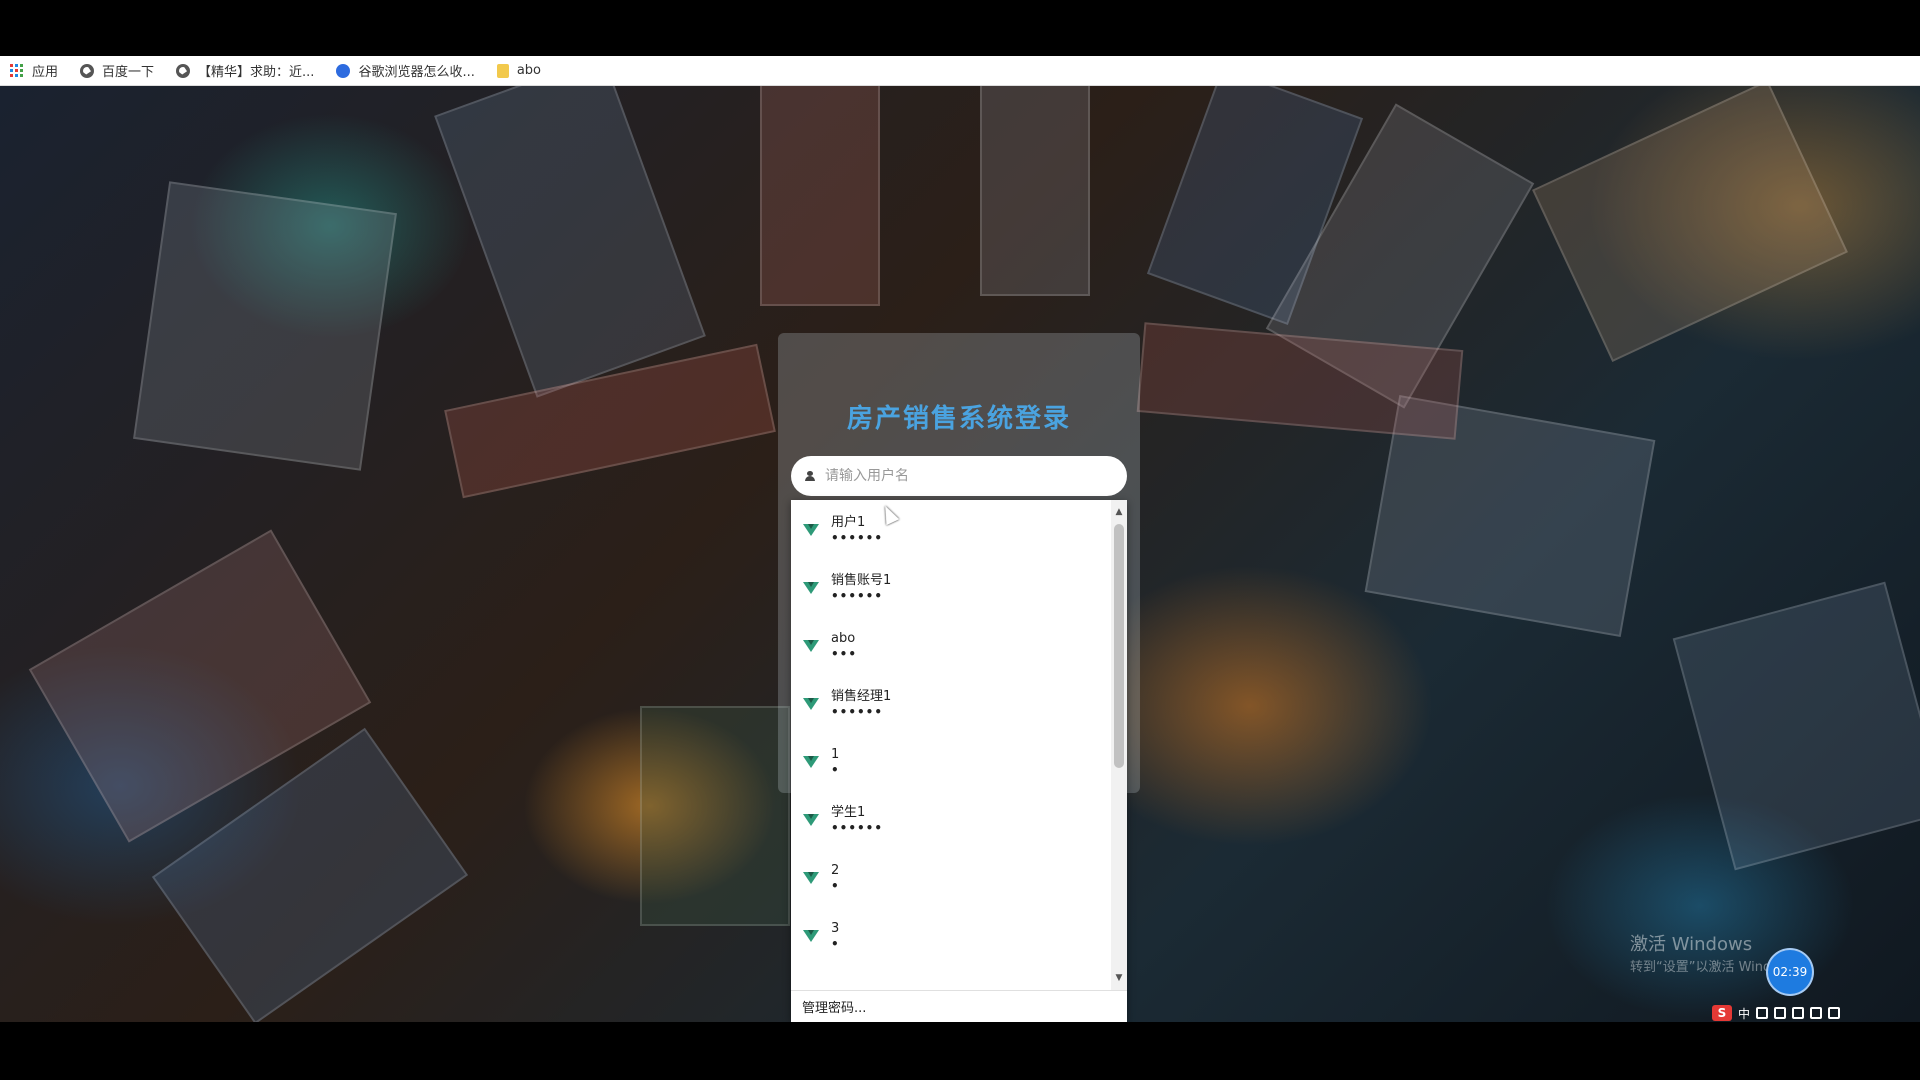 The image size is (1920, 1080). I want to click on emoji-icon, so click(1762, 1013).